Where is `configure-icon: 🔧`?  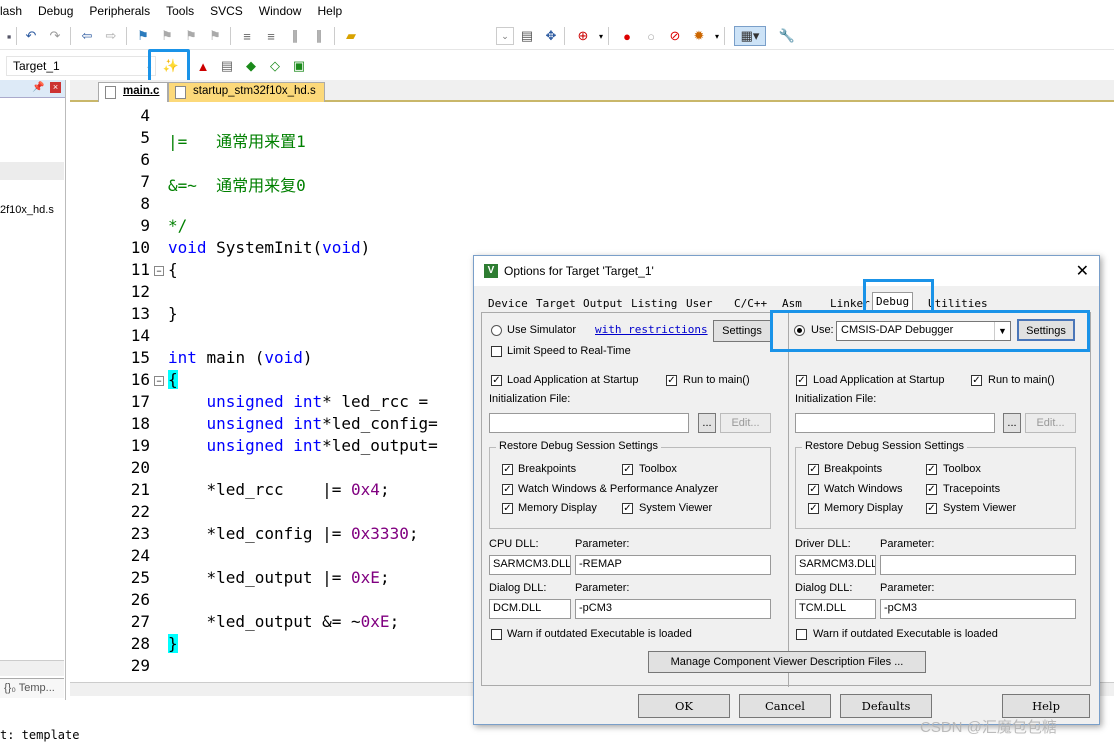
configure-icon: 🔧 is located at coordinates (787, 36).